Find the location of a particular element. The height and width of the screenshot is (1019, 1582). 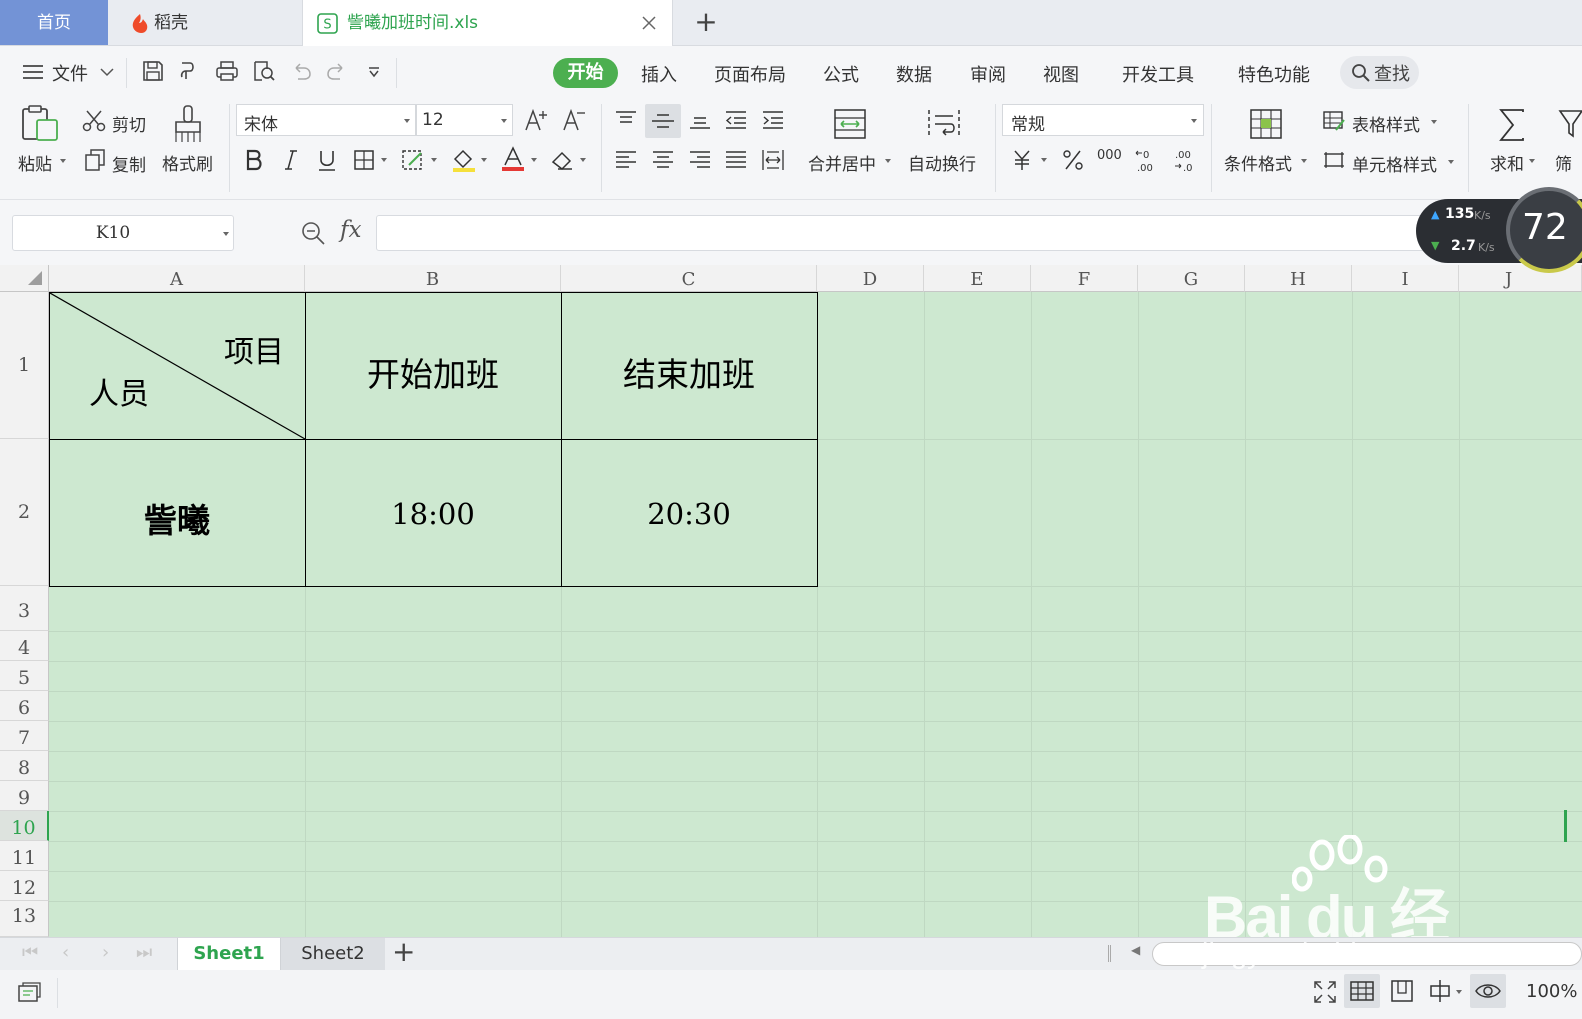

format-painter-button: 格式刷 is located at coordinates (187, 162).